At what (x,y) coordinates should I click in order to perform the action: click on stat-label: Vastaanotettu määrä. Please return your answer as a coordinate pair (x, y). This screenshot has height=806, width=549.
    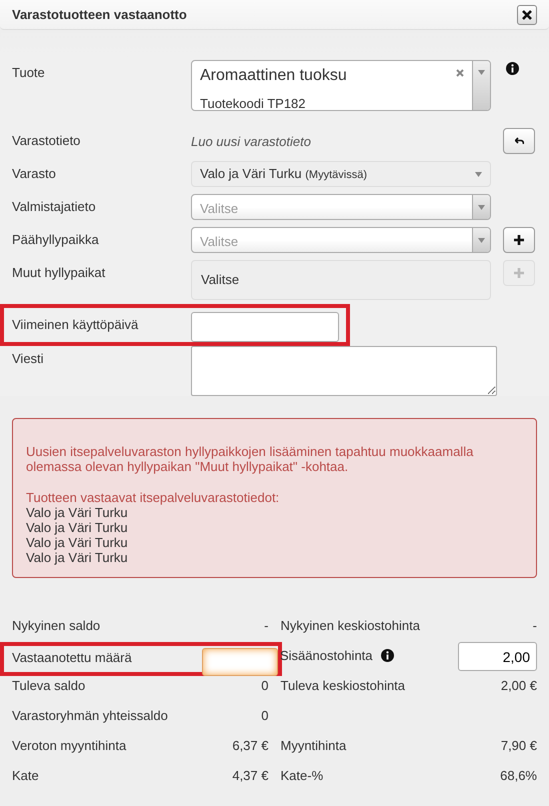
    Looking at the image, I should click on (72, 658).